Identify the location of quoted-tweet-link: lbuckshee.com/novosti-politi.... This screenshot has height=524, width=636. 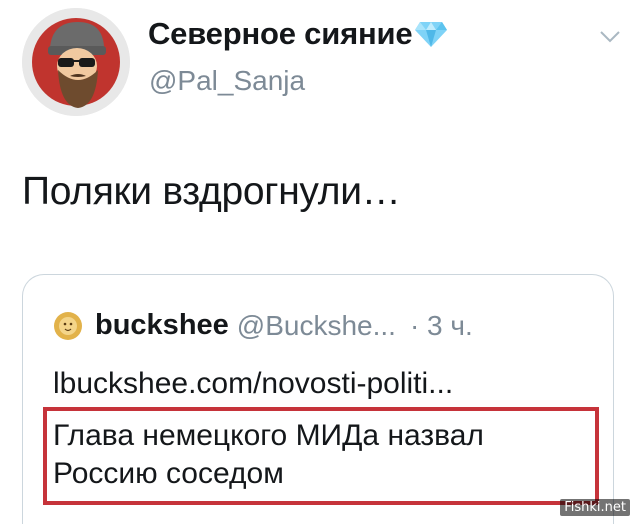
(253, 384).